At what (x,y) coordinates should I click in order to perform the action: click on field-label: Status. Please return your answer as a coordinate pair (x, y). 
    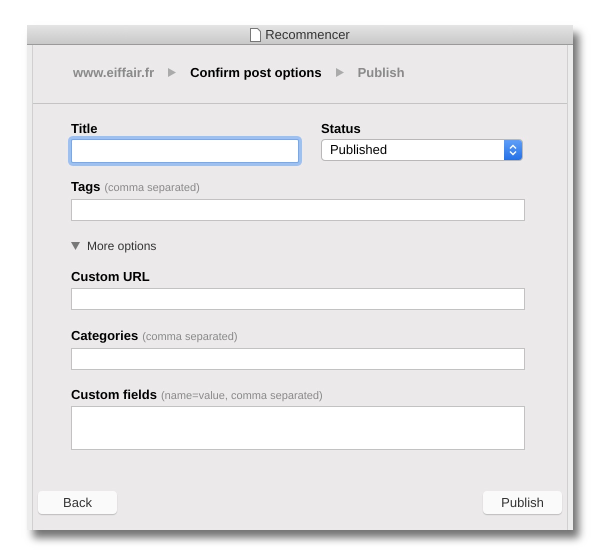
    Looking at the image, I should click on (341, 129).